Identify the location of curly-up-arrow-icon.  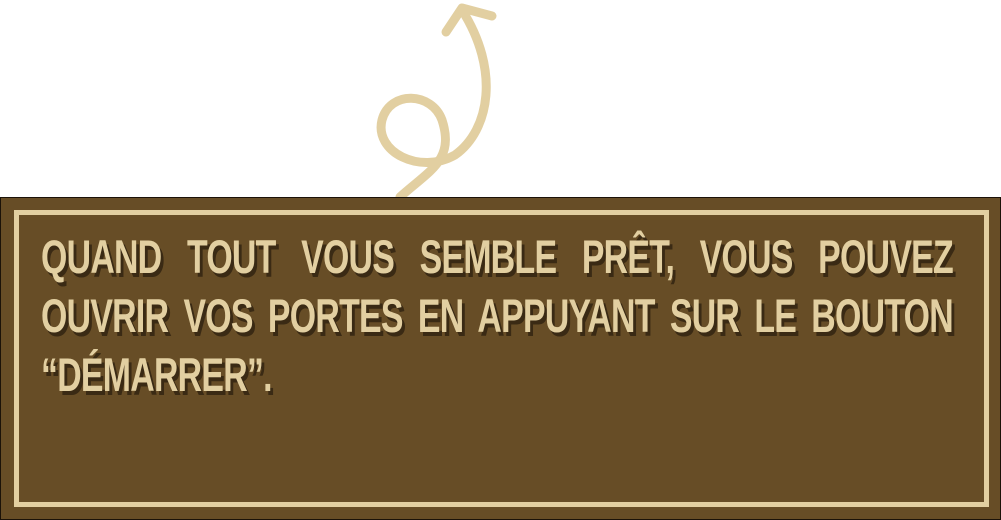
(436, 102).